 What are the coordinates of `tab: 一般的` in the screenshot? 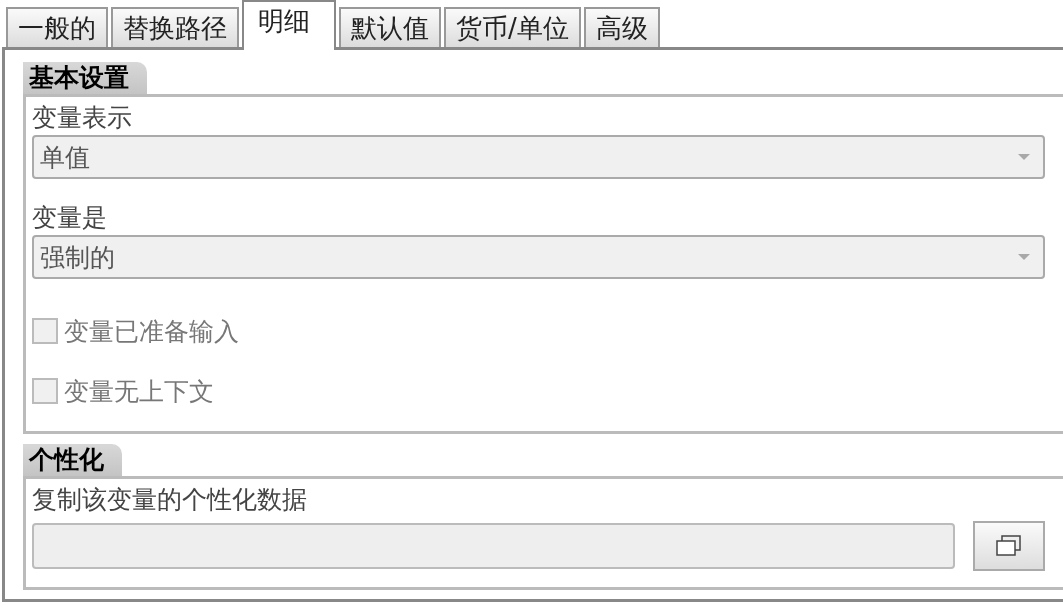 It's located at (57, 27).